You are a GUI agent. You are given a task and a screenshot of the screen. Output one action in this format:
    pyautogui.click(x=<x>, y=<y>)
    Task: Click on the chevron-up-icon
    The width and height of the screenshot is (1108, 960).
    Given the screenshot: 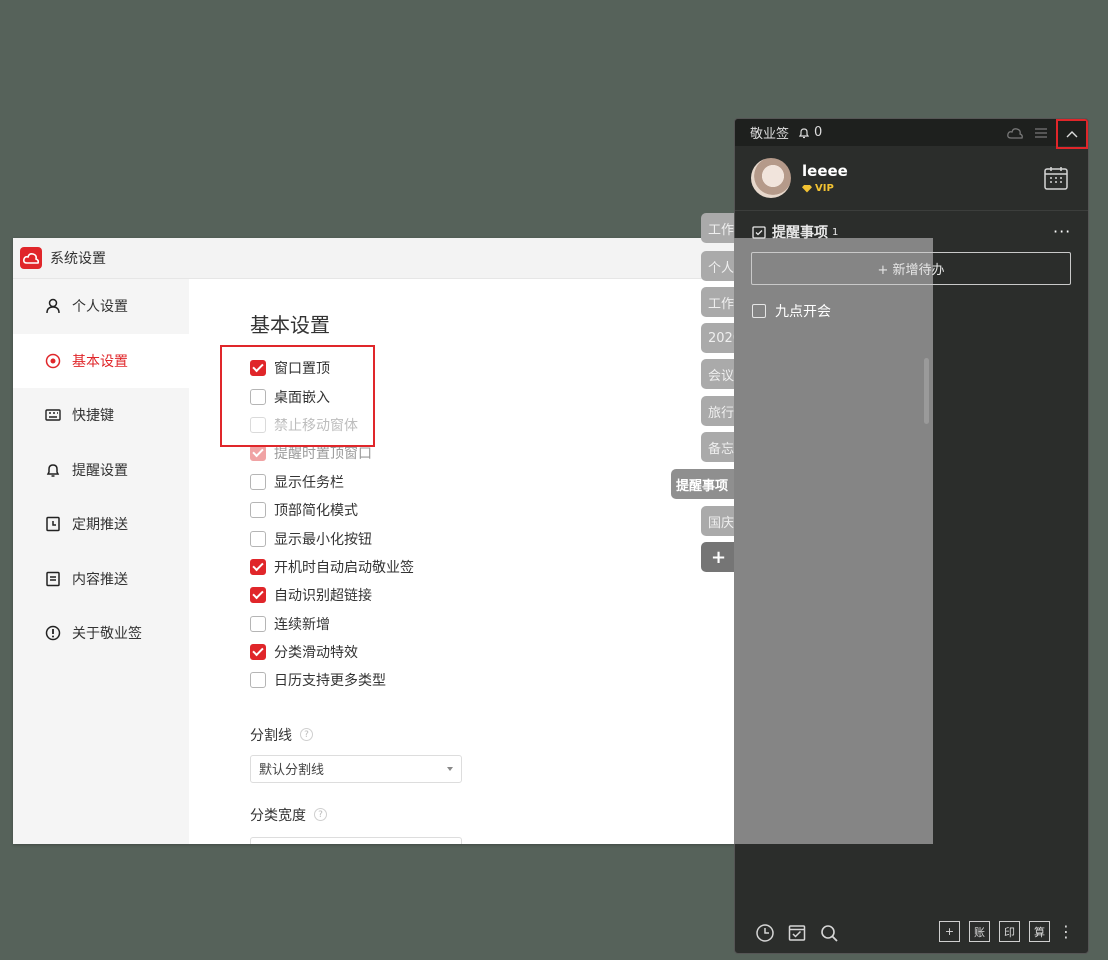 What is the action you would take?
    pyautogui.click(x=1072, y=134)
    